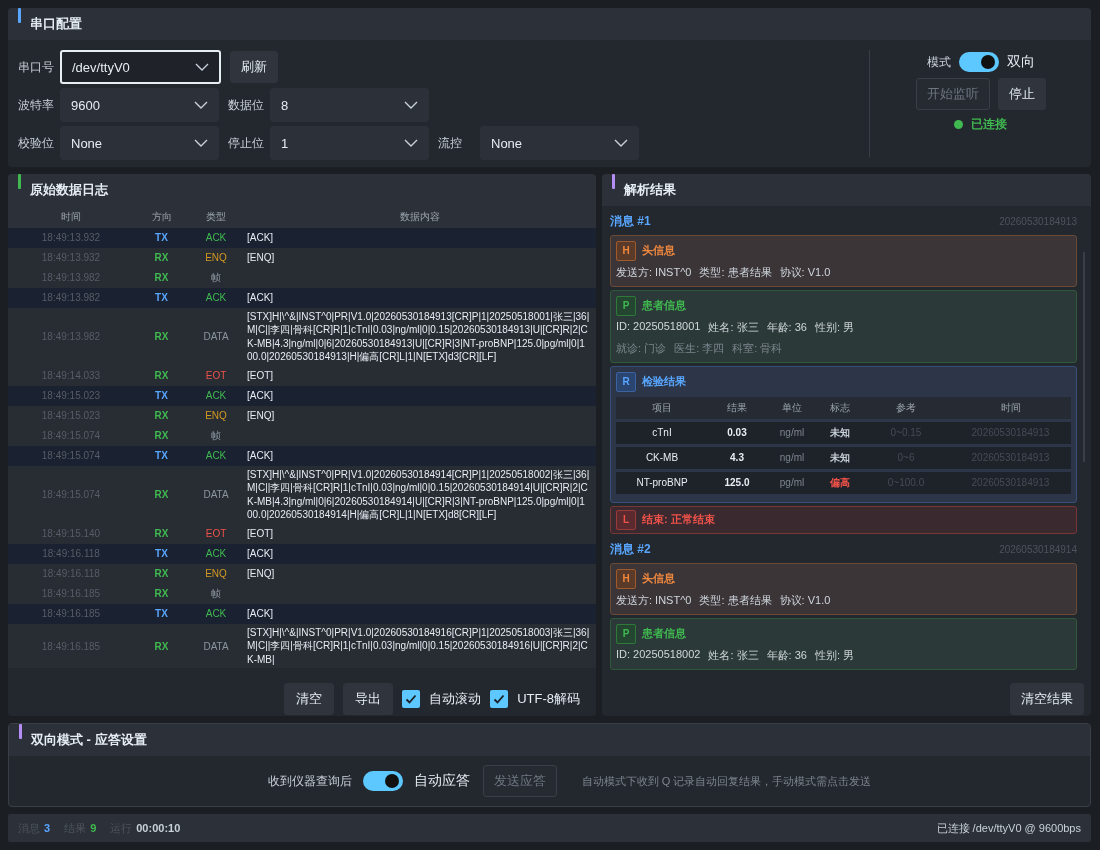  What do you see at coordinates (56, 24) in the screenshot?
I see `panel-title: 串口配置` at bounding box center [56, 24].